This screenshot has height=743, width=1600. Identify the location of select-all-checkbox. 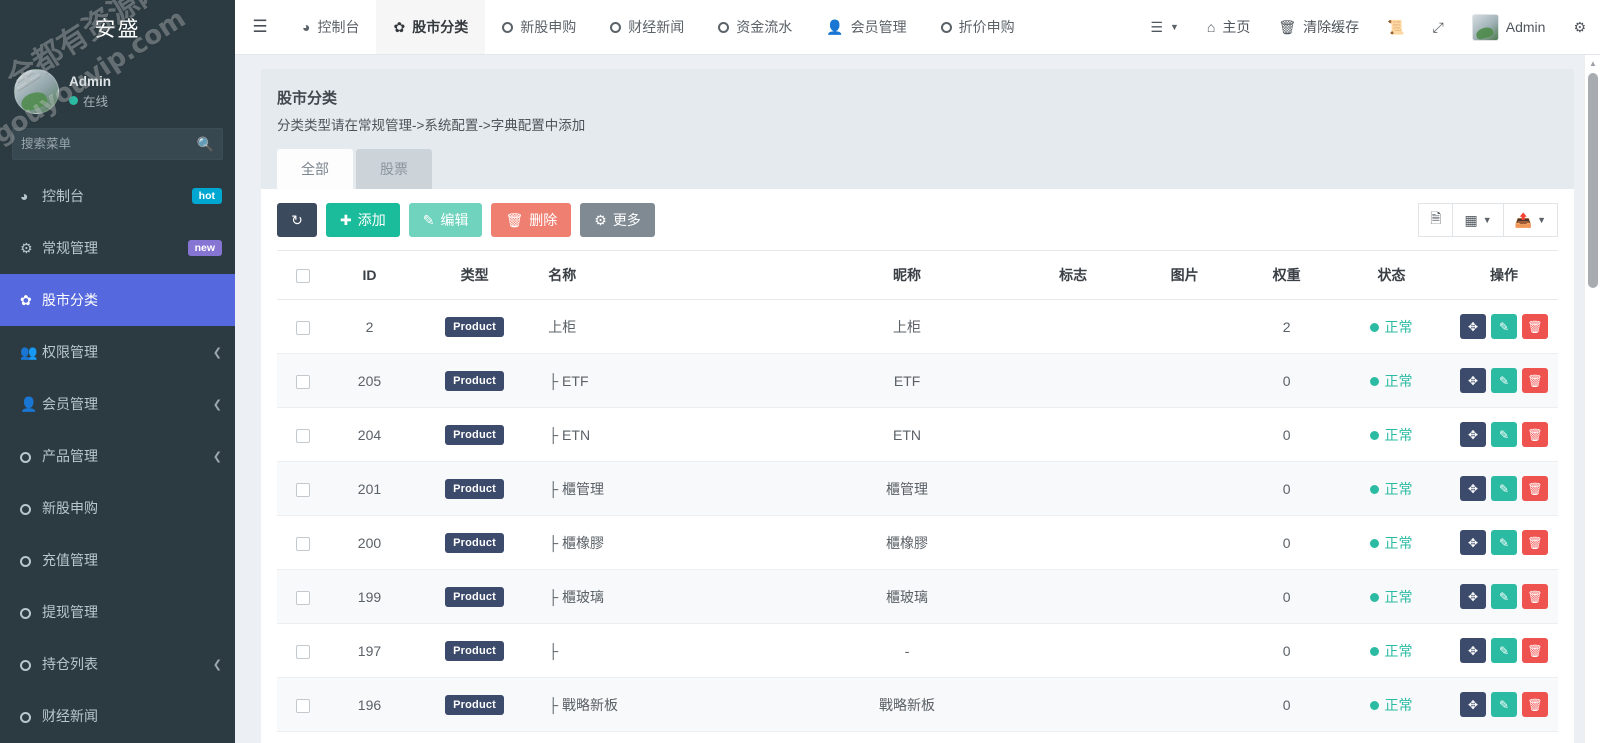
(302, 276).